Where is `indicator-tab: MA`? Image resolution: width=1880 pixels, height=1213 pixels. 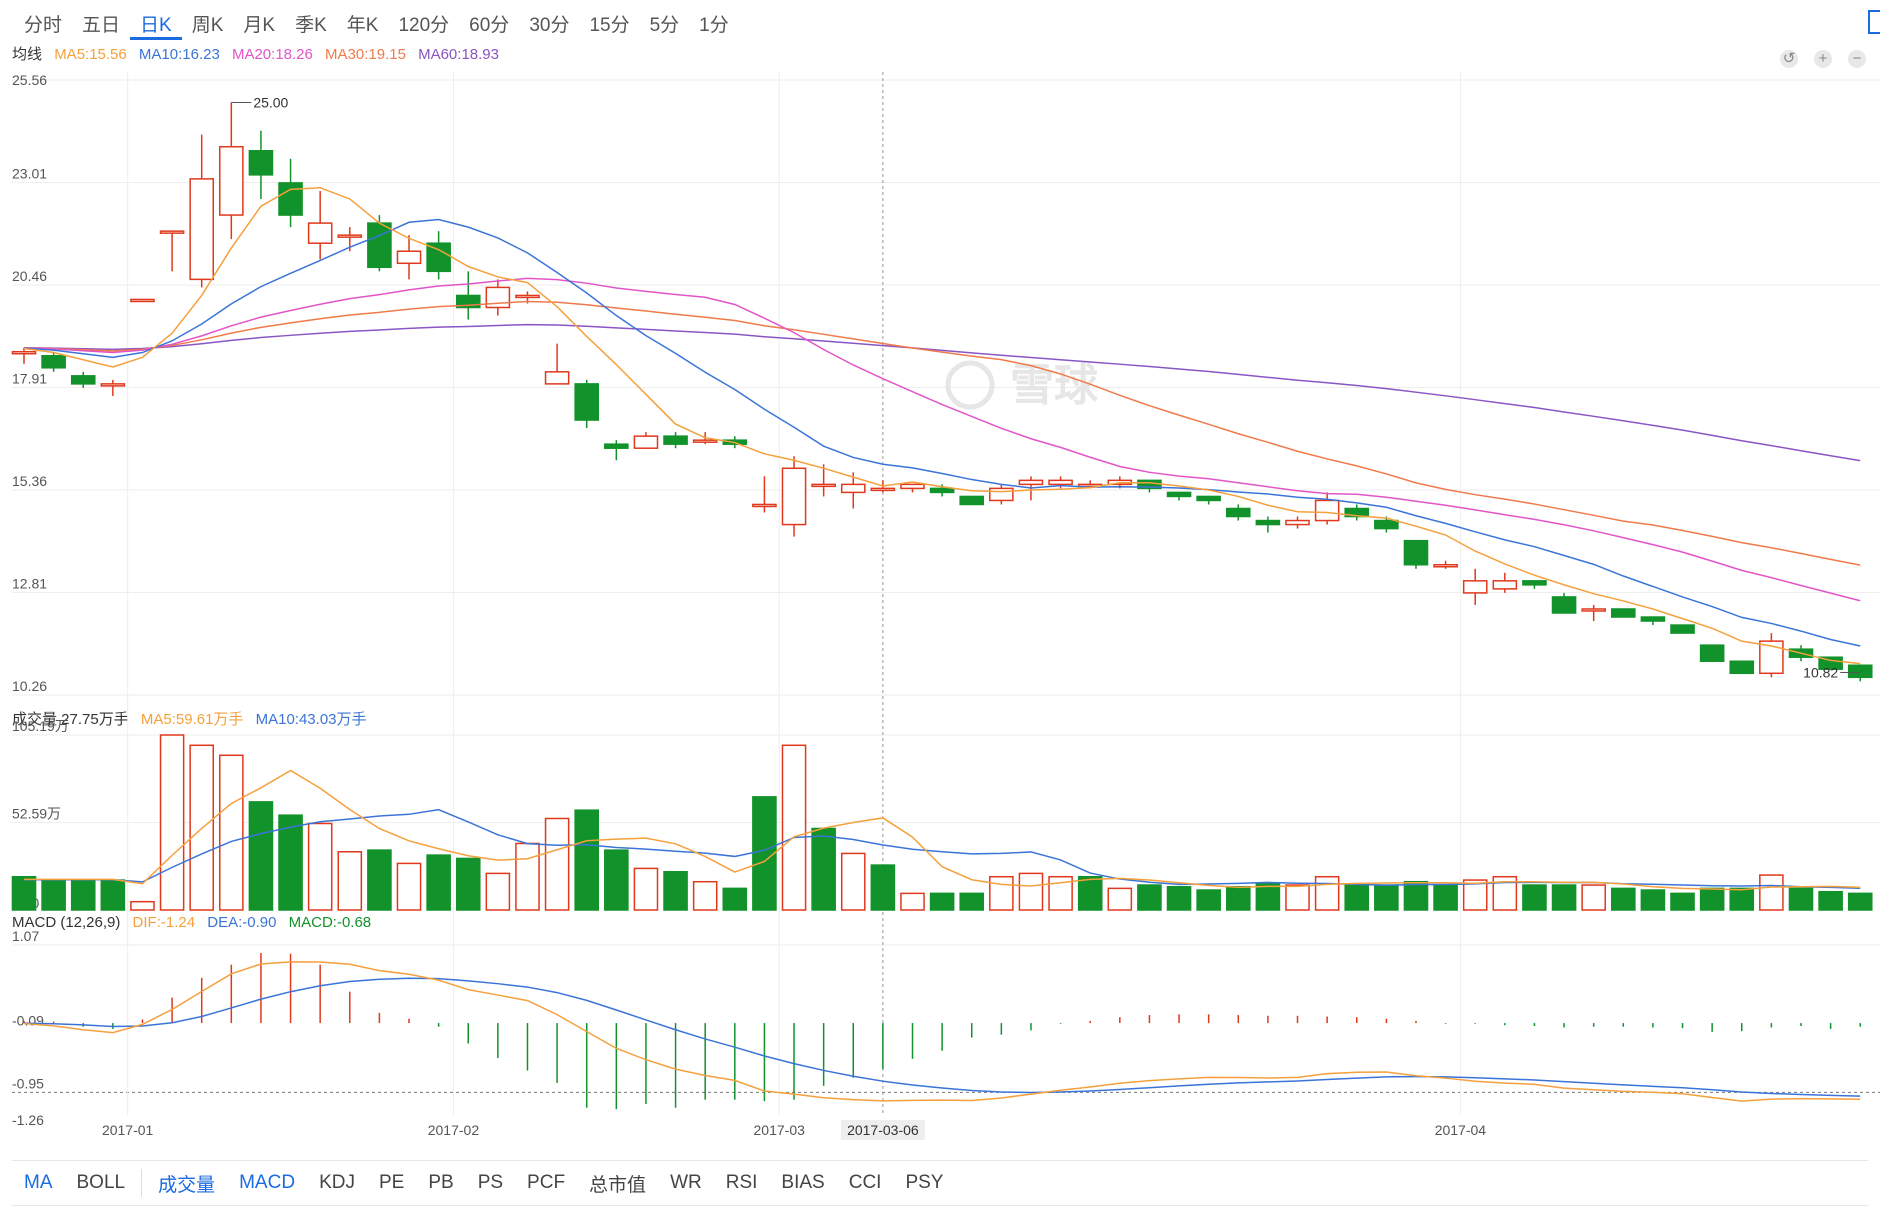
indicator-tab: MA is located at coordinates (38, 1183).